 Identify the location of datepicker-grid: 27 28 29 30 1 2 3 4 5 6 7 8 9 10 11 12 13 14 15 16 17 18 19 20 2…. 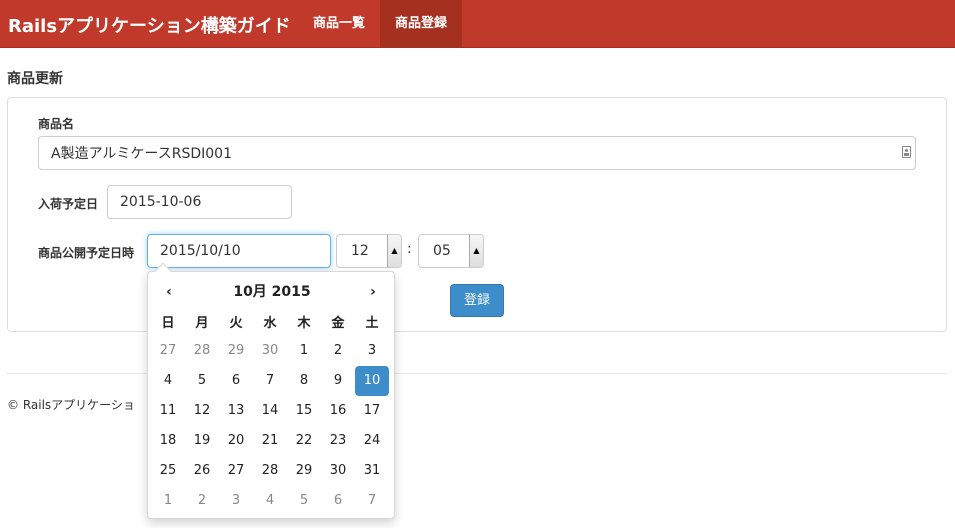
(271, 426).